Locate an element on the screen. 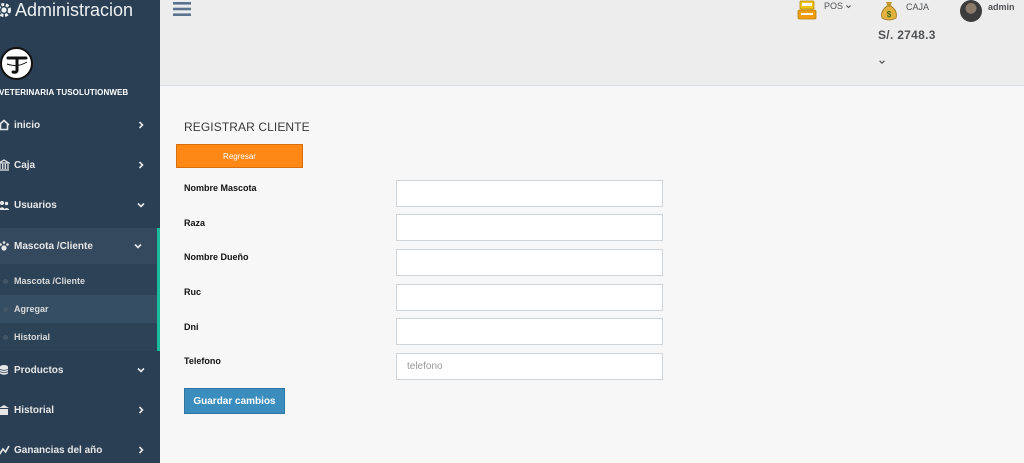 This screenshot has height=463, width=1024. label-nombre-mascota: Nombre Mascota is located at coordinates (220, 188).